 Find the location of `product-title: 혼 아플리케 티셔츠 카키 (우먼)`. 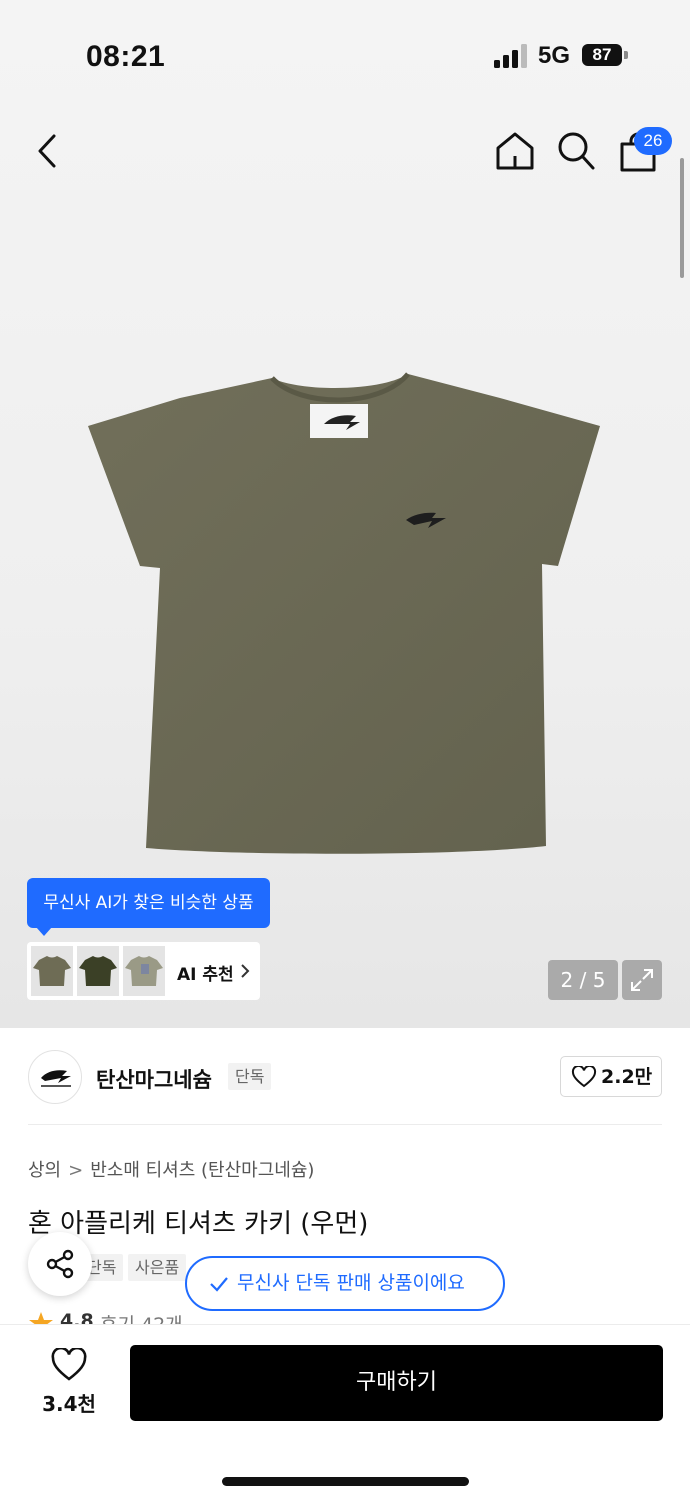

product-title: 혼 아플리케 티셔츠 카키 (우먼) is located at coordinates (198, 1224).